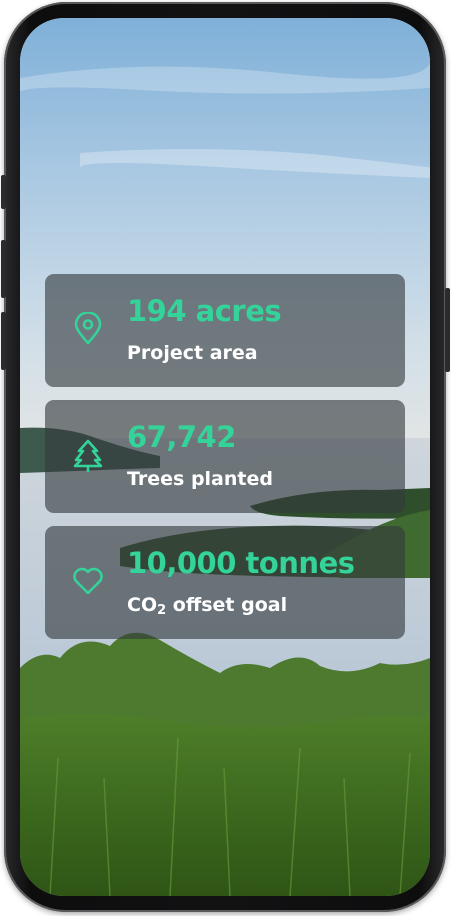 The width and height of the screenshot is (451, 916). I want to click on heart-icon, so click(88, 581).